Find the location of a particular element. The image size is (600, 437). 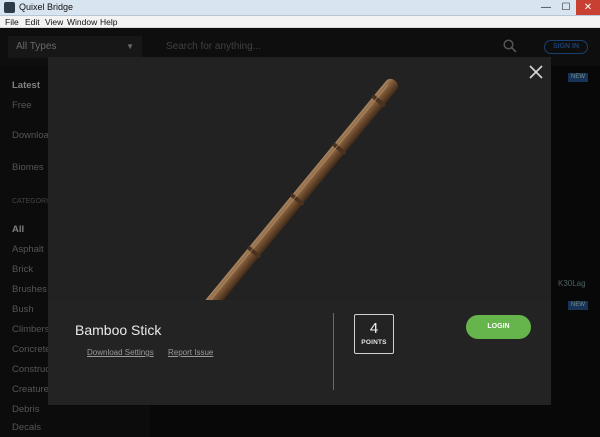

menu-window: Window is located at coordinates (82, 22).